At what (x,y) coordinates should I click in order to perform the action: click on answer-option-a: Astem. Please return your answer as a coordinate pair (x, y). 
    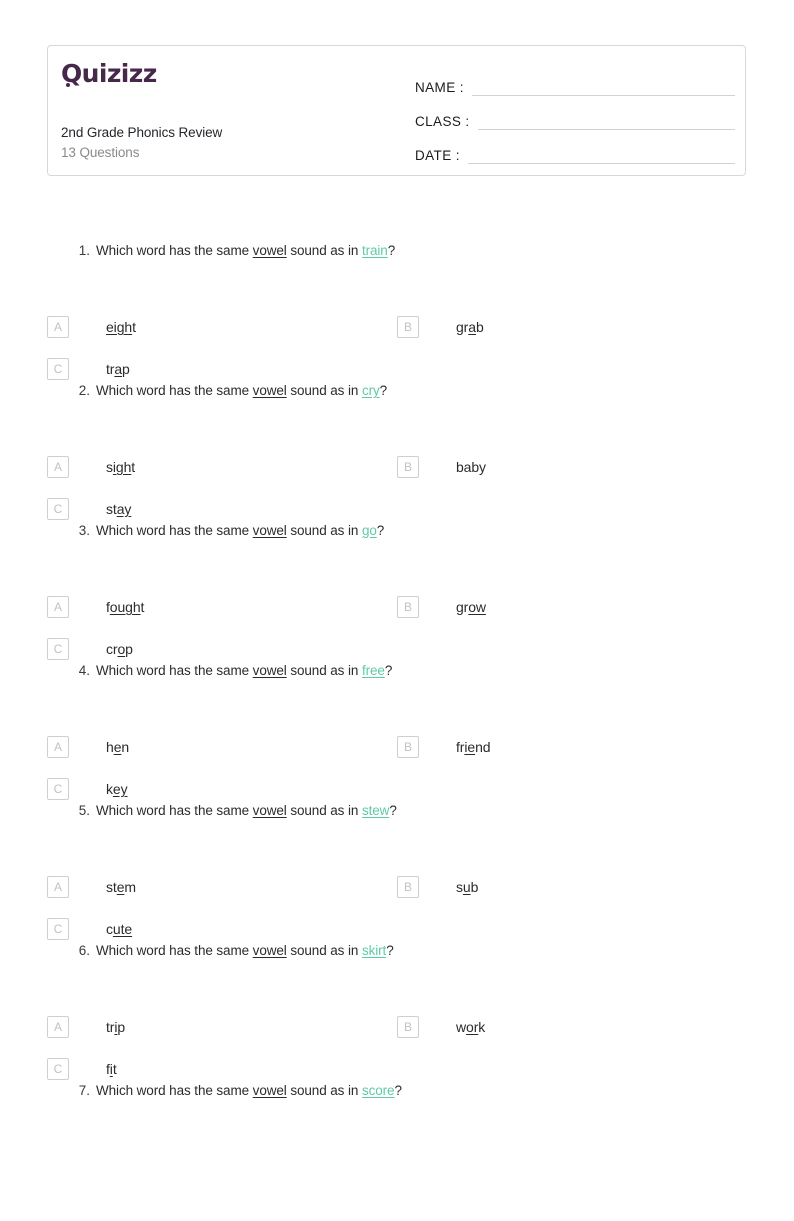
    Looking at the image, I should click on (91, 887).